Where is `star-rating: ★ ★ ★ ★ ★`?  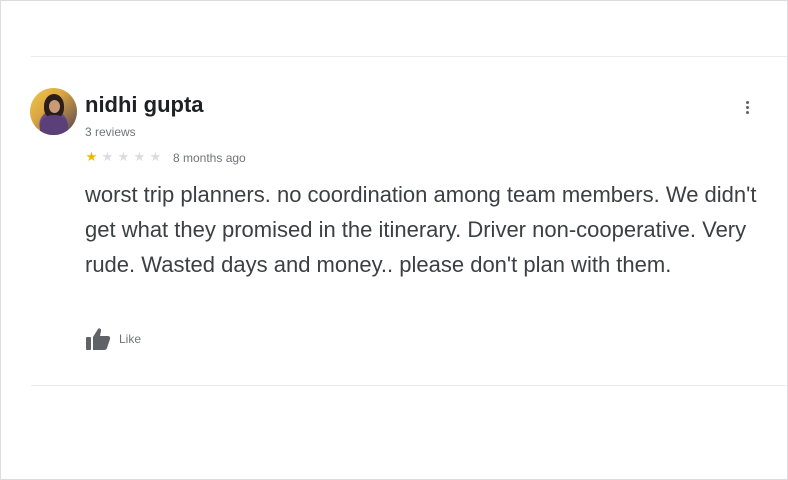 star-rating: ★ ★ ★ ★ ★ is located at coordinates (123, 157).